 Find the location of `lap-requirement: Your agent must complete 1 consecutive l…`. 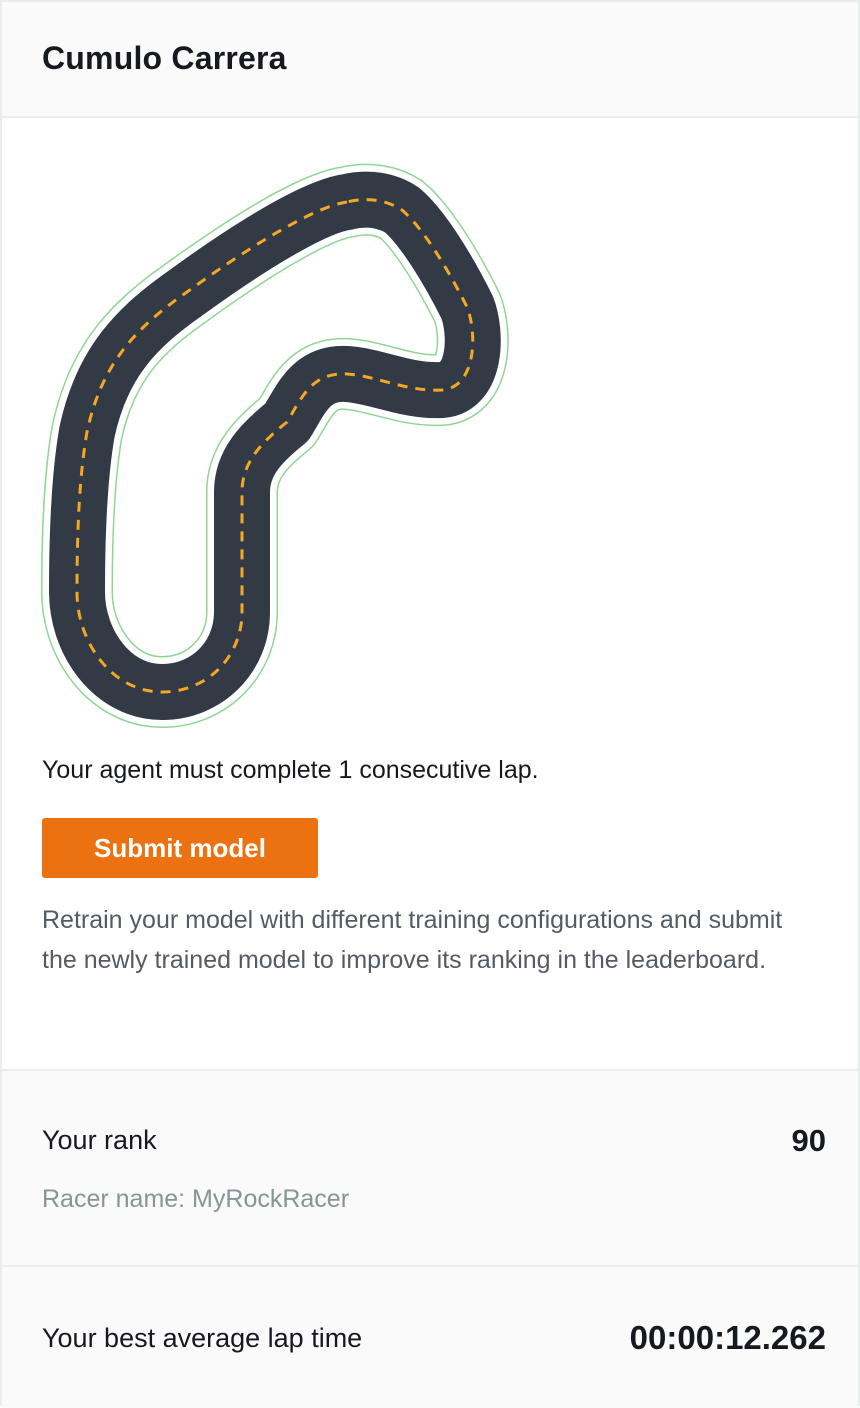

lap-requirement: Your agent must complete 1 consecutive l… is located at coordinates (290, 770).